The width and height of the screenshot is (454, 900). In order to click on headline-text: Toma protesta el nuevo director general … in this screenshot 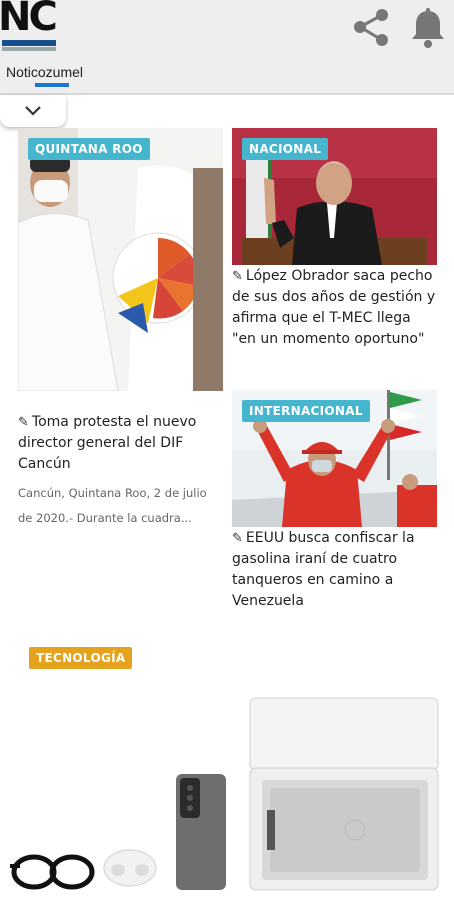, I will do `click(107, 443)`.